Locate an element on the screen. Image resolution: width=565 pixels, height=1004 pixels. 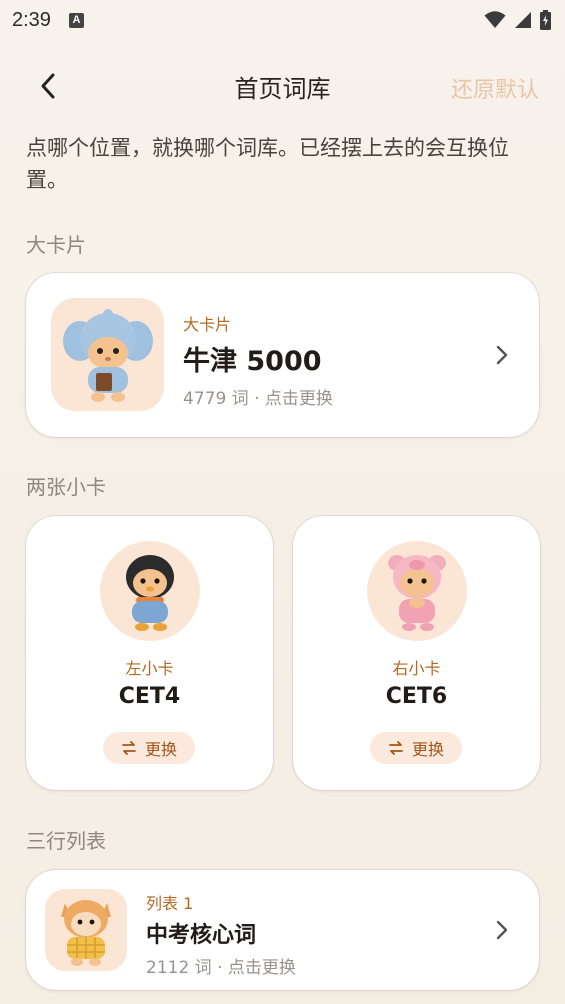
section-label-list: 三行列表 is located at coordinates (66, 841).